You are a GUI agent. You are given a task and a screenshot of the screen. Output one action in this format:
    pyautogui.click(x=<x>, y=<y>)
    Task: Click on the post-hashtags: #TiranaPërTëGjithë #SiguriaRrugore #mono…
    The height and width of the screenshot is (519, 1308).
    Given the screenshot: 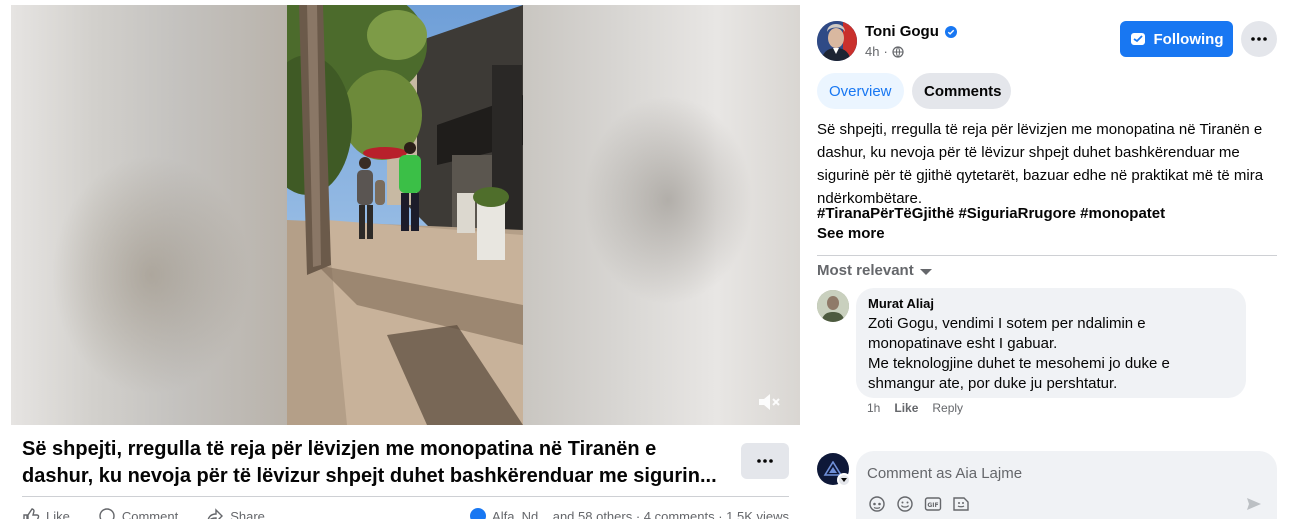 What is the action you would take?
    pyautogui.click(x=991, y=213)
    